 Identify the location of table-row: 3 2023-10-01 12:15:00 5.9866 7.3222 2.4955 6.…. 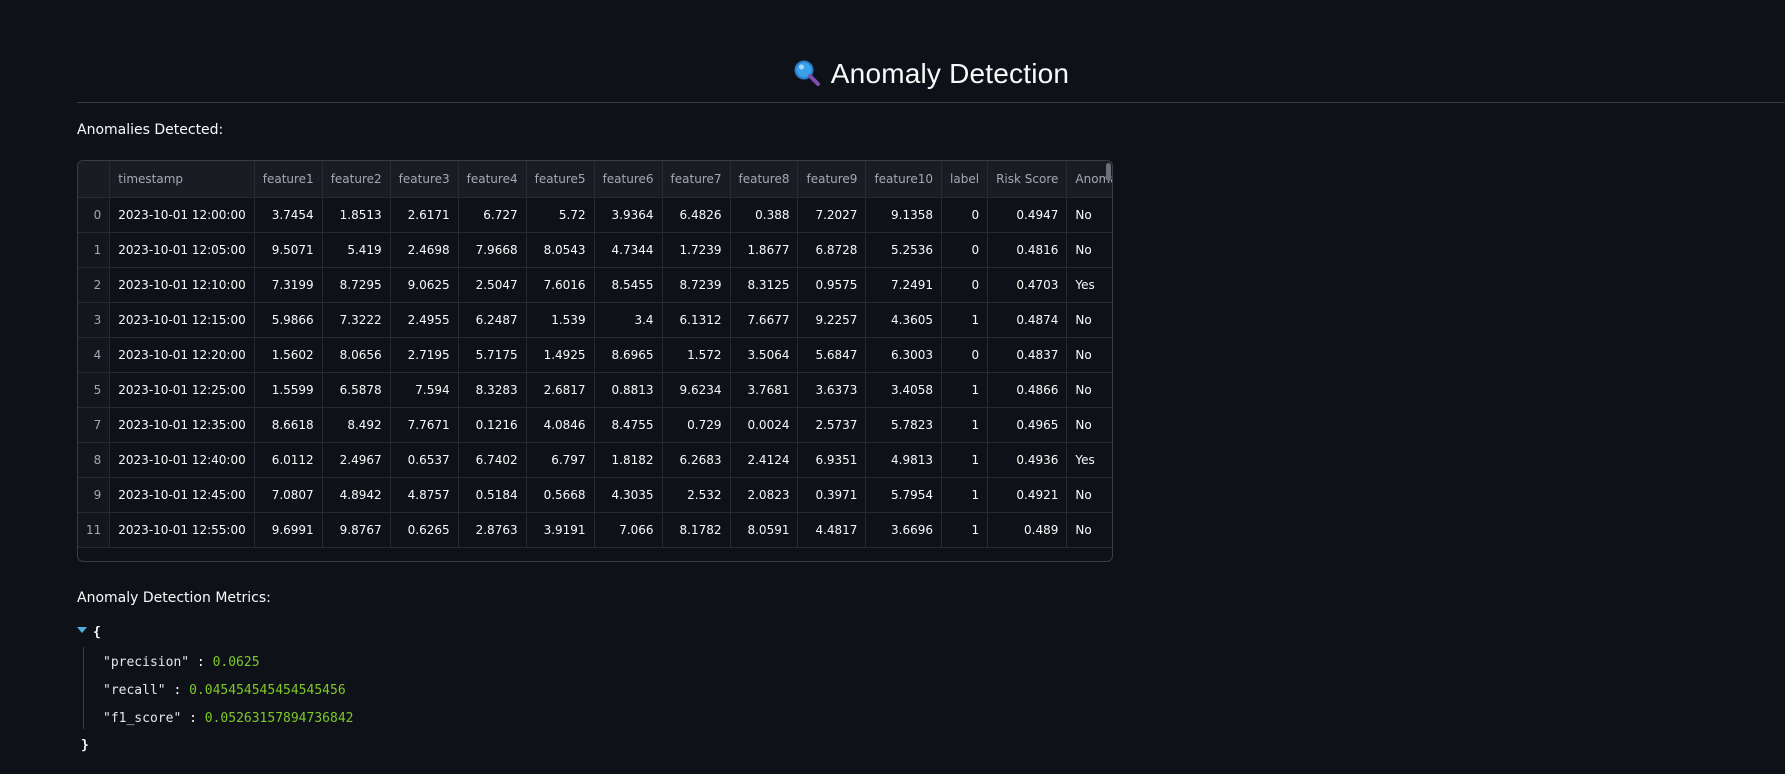
(595, 320).